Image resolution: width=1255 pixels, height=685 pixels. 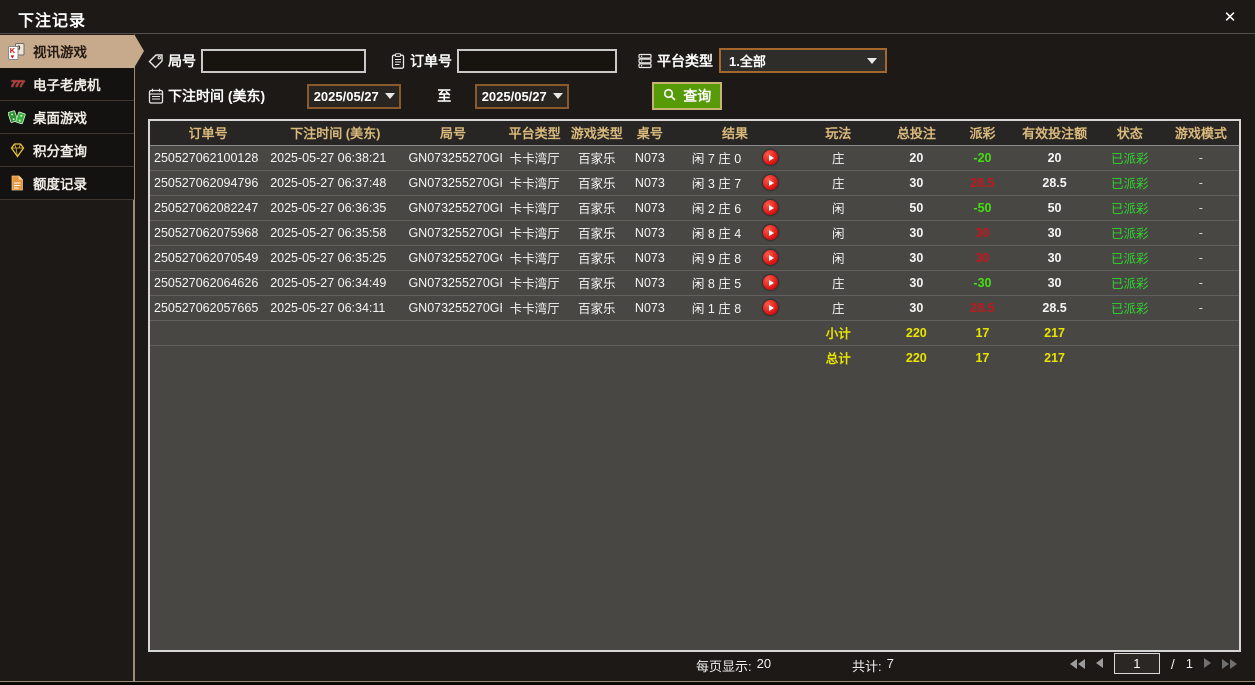 What do you see at coordinates (803, 60) in the screenshot?
I see `platform-type-select: 1.全部` at bounding box center [803, 60].